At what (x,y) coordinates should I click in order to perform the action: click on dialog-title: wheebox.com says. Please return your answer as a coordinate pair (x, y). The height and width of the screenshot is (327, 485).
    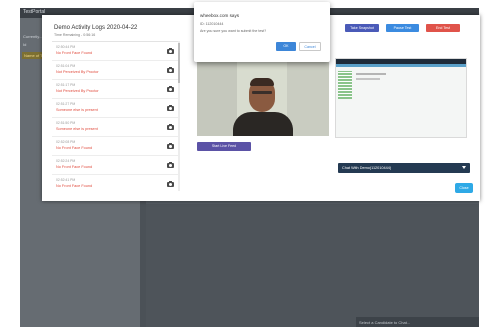
    Looking at the image, I should click on (220, 15).